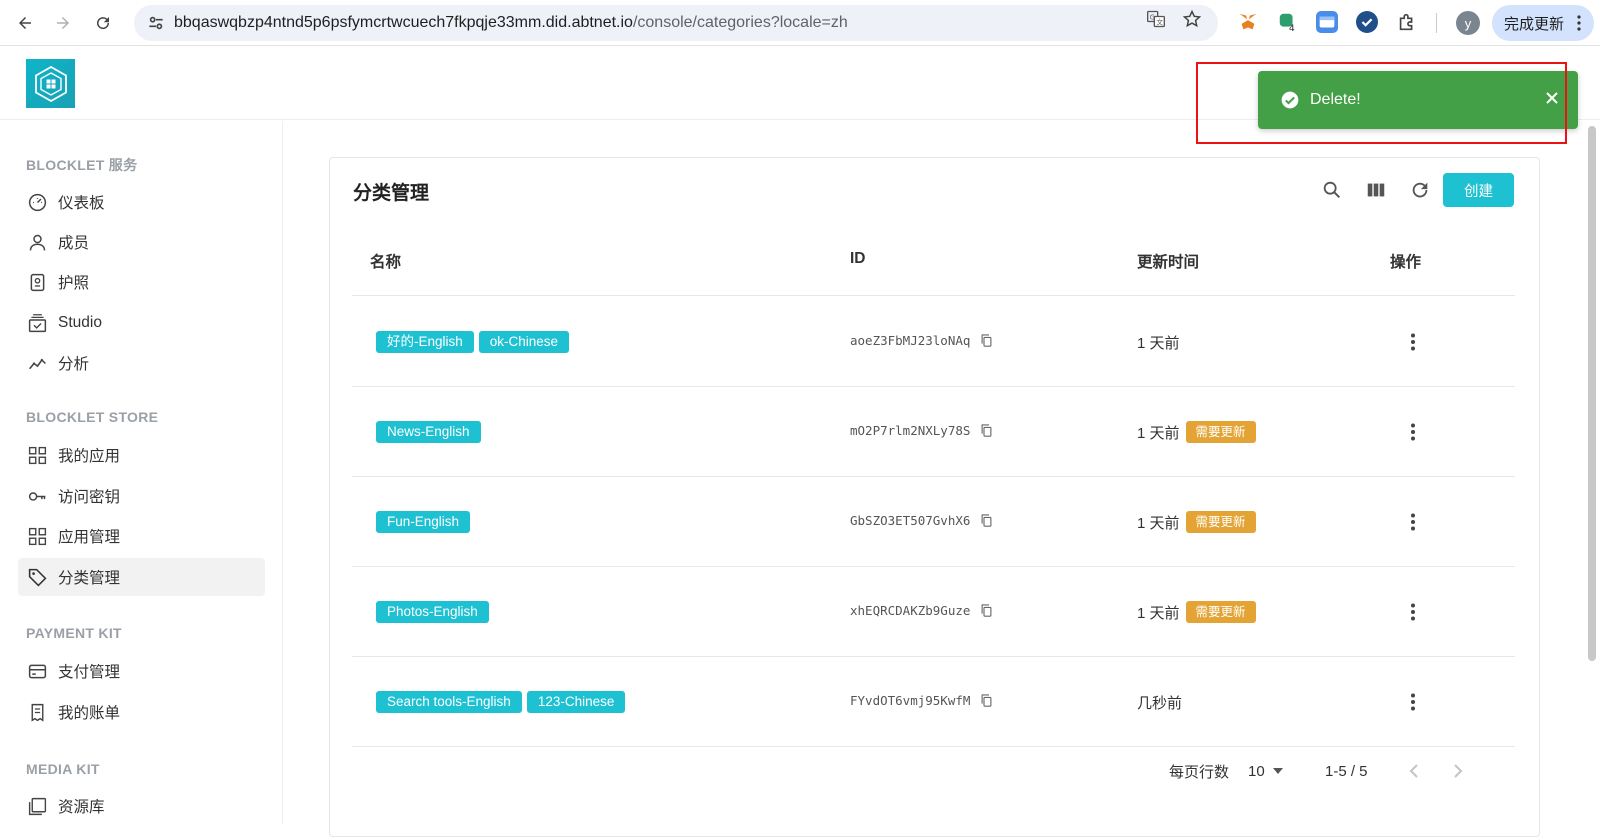 This screenshot has height=837, width=1600. I want to click on sidebar-item-label: 我的账单, so click(89, 713).